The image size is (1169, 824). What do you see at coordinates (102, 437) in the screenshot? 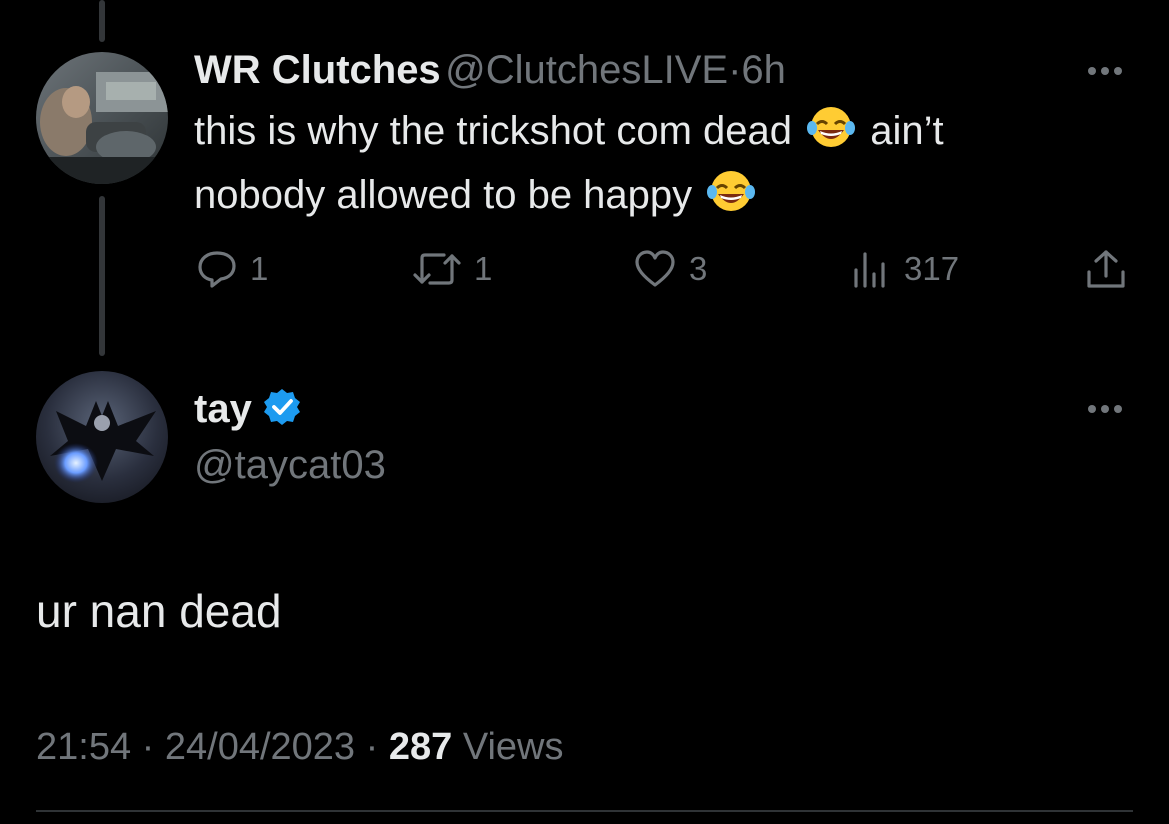
I see `avatar-tay` at bounding box center [102, 437].